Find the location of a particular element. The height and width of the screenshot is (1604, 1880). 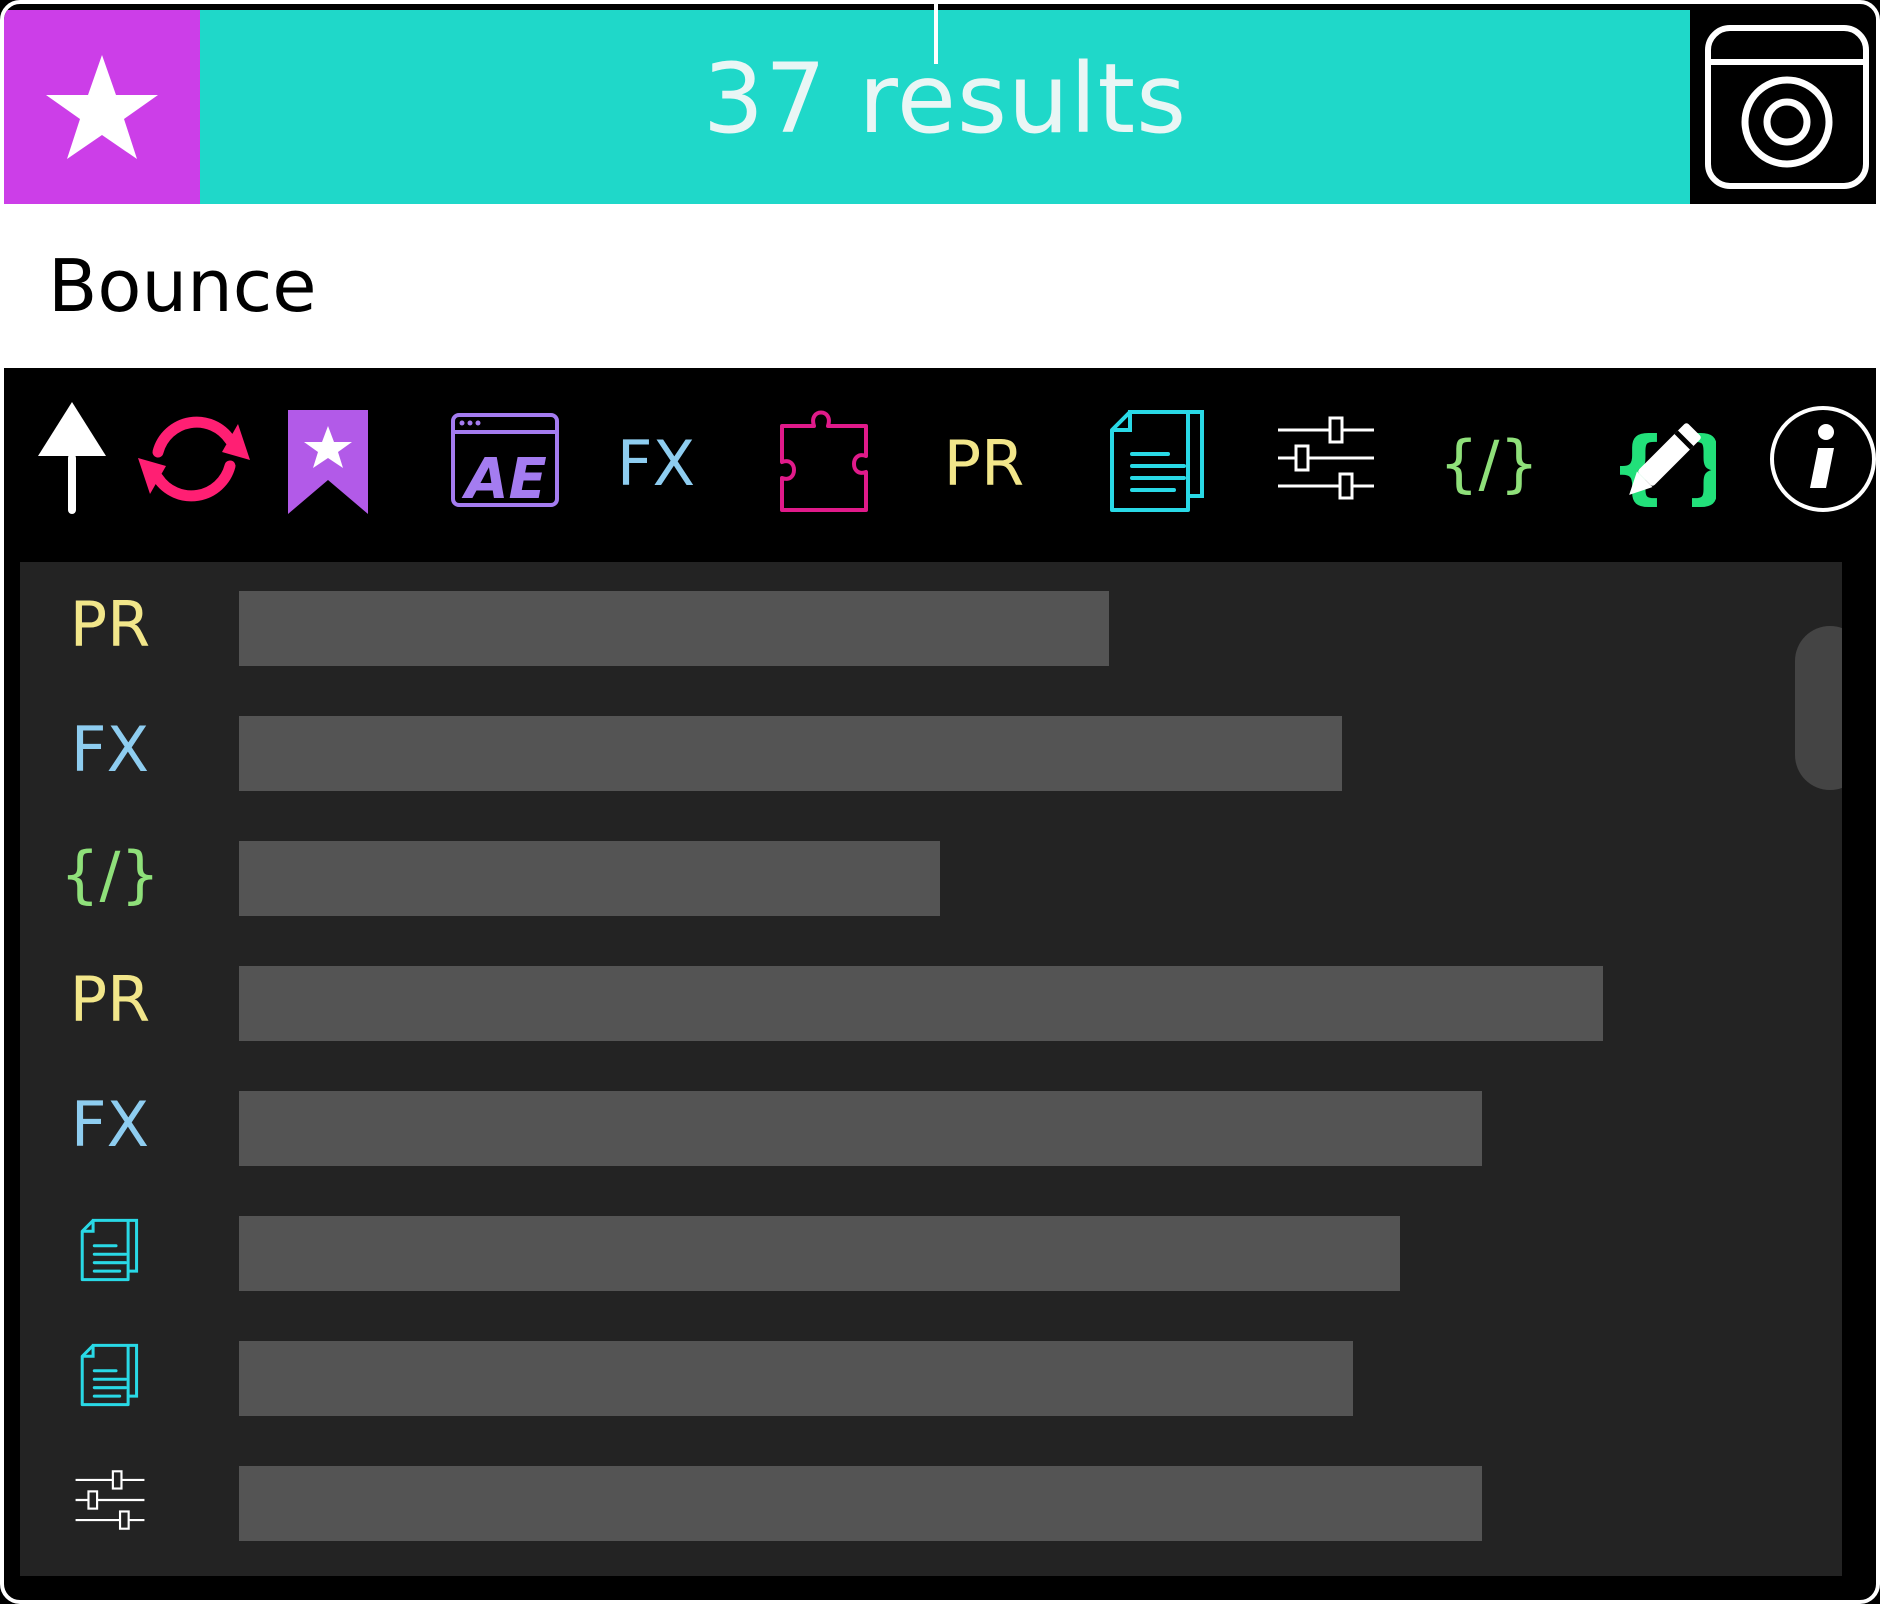

expressions-filter-button: {/} is located at coordinates (1489, 463).